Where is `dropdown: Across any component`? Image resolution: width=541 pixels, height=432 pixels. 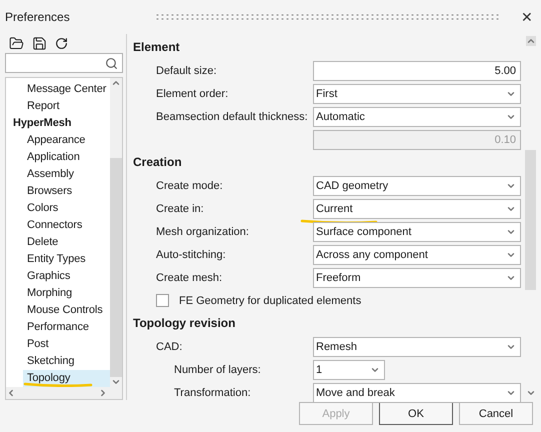 dropdown: Across any component is located at coordinates (417, 254).